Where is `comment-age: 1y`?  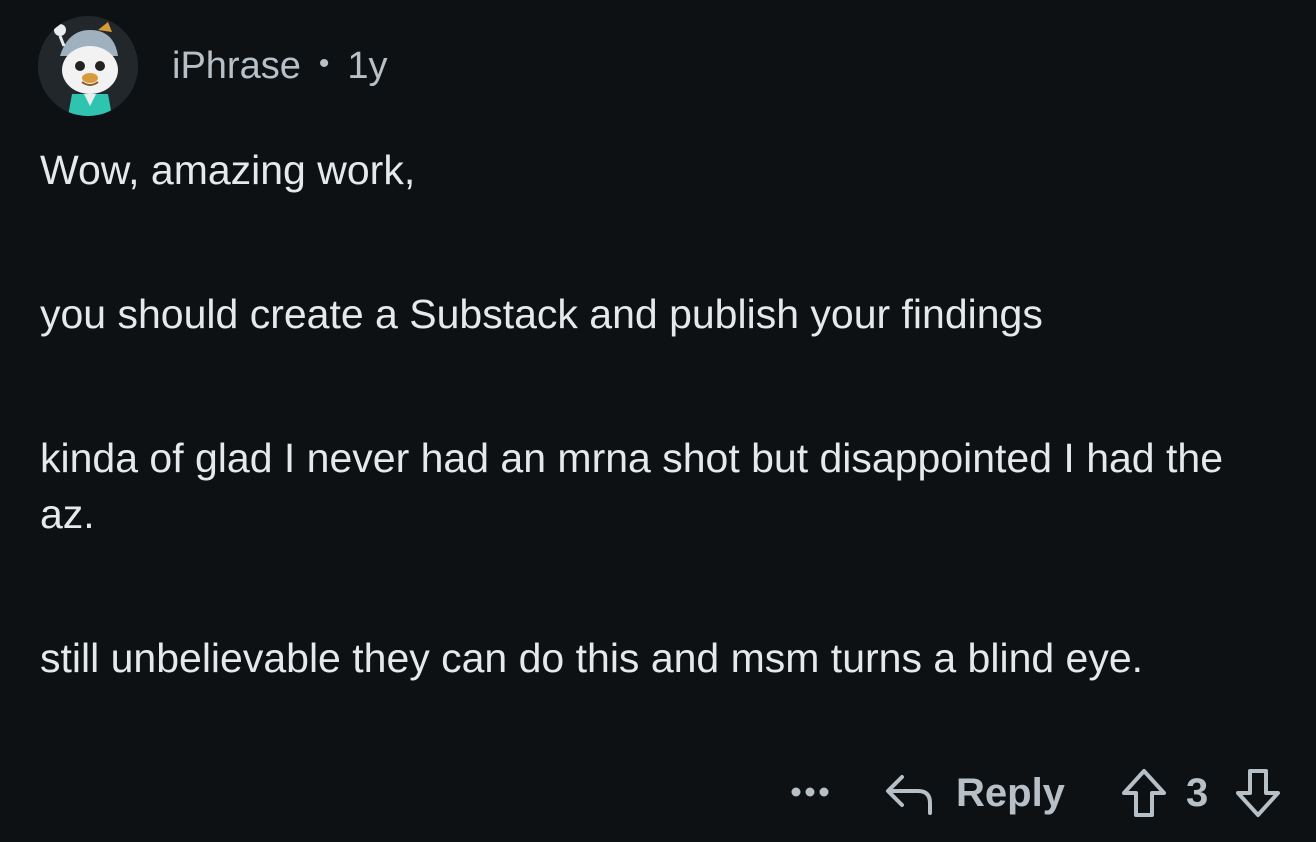 comment-age: 1y is located at coordinates (367, 66).